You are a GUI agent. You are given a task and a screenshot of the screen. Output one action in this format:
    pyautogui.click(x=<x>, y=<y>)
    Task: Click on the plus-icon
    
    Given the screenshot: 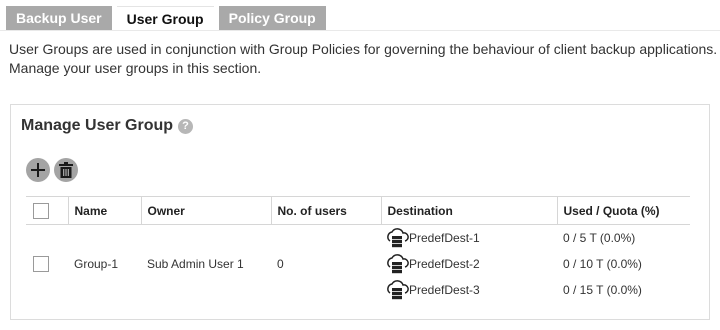 What is the action you would take?
    pyautogui.click(x=38, y=170)
    